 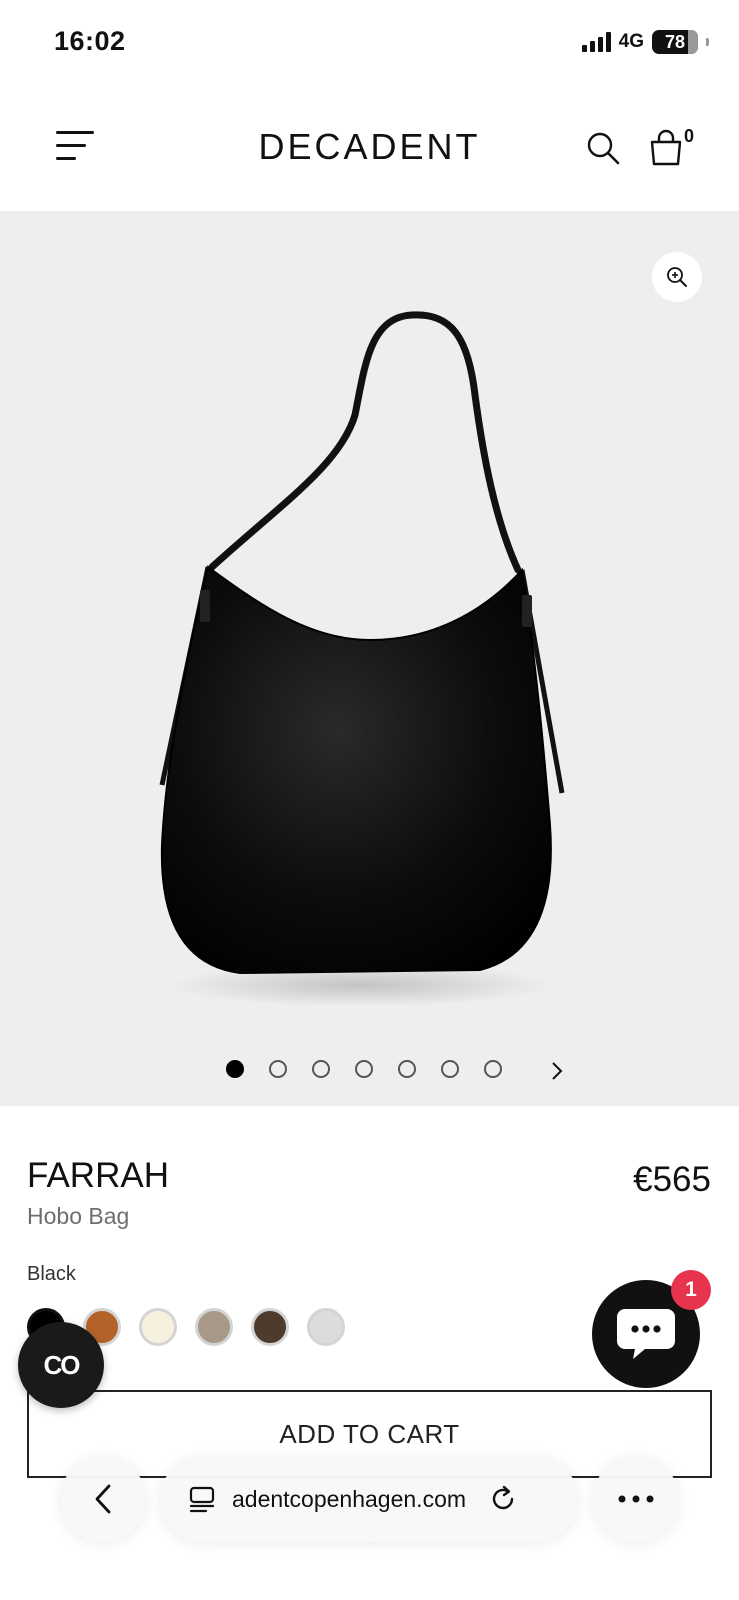 I want to click on status-time: 16:02, so click(x=90, y=41).